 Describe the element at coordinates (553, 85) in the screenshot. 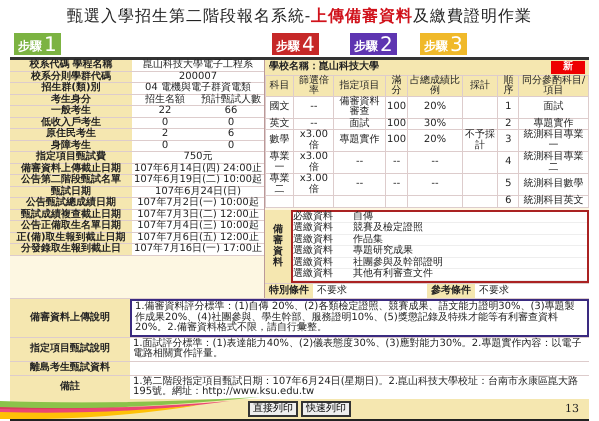

I see `column-header: 同分參酌科目/項目` at that location.